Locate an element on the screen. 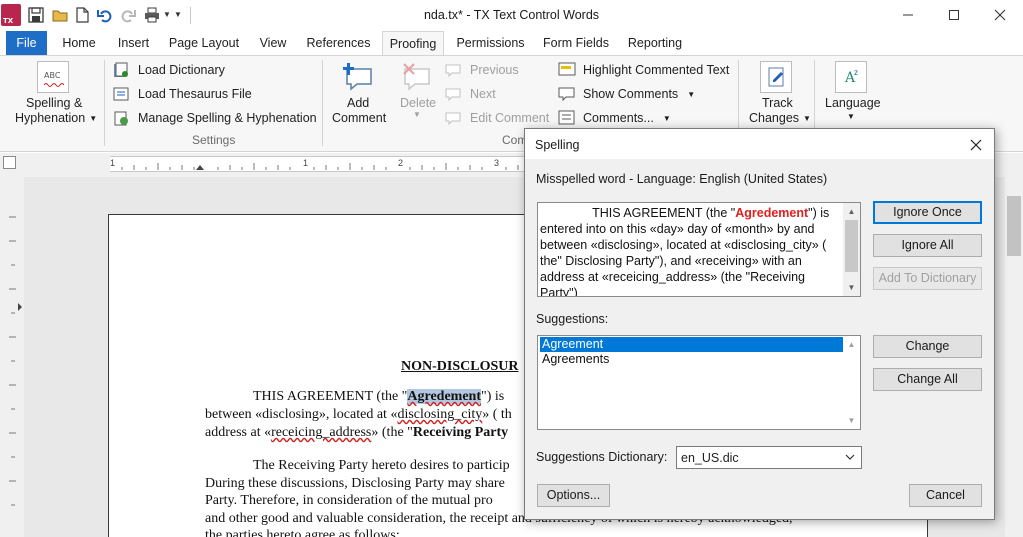 Image resolution: width=1023 pixels, height=537 pixels. print-icon is located at coordinates (152, 15).